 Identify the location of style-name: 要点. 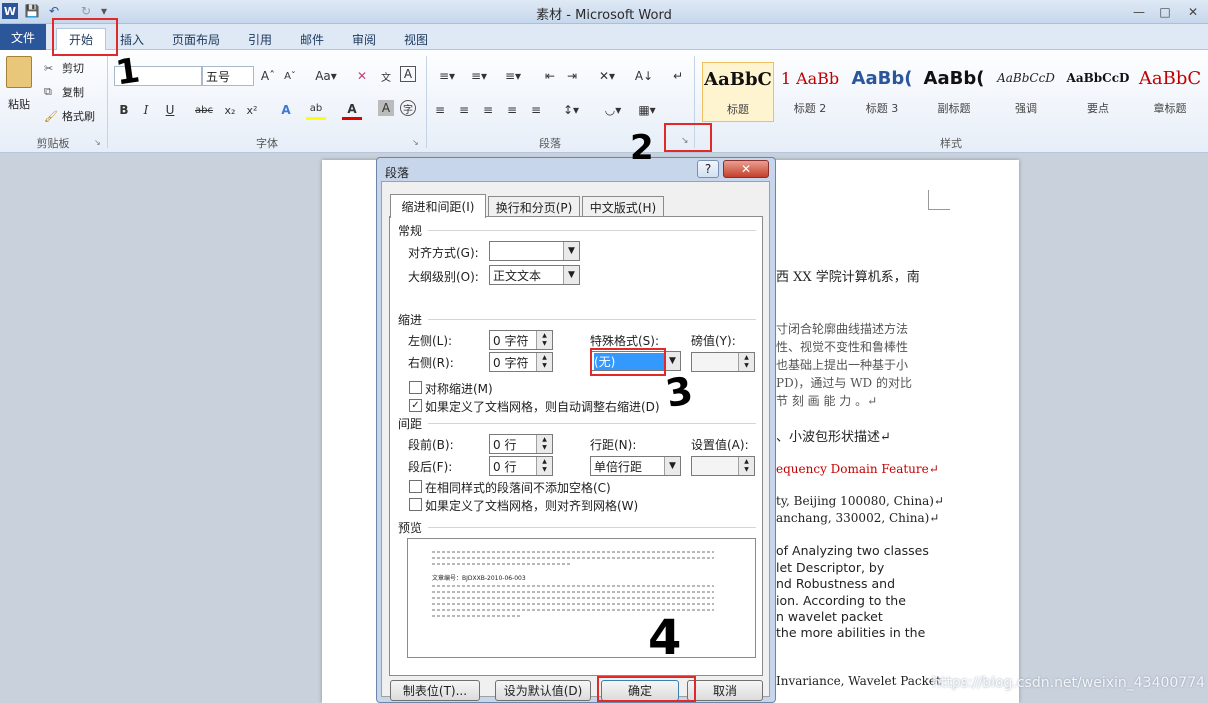
(1098, 108).